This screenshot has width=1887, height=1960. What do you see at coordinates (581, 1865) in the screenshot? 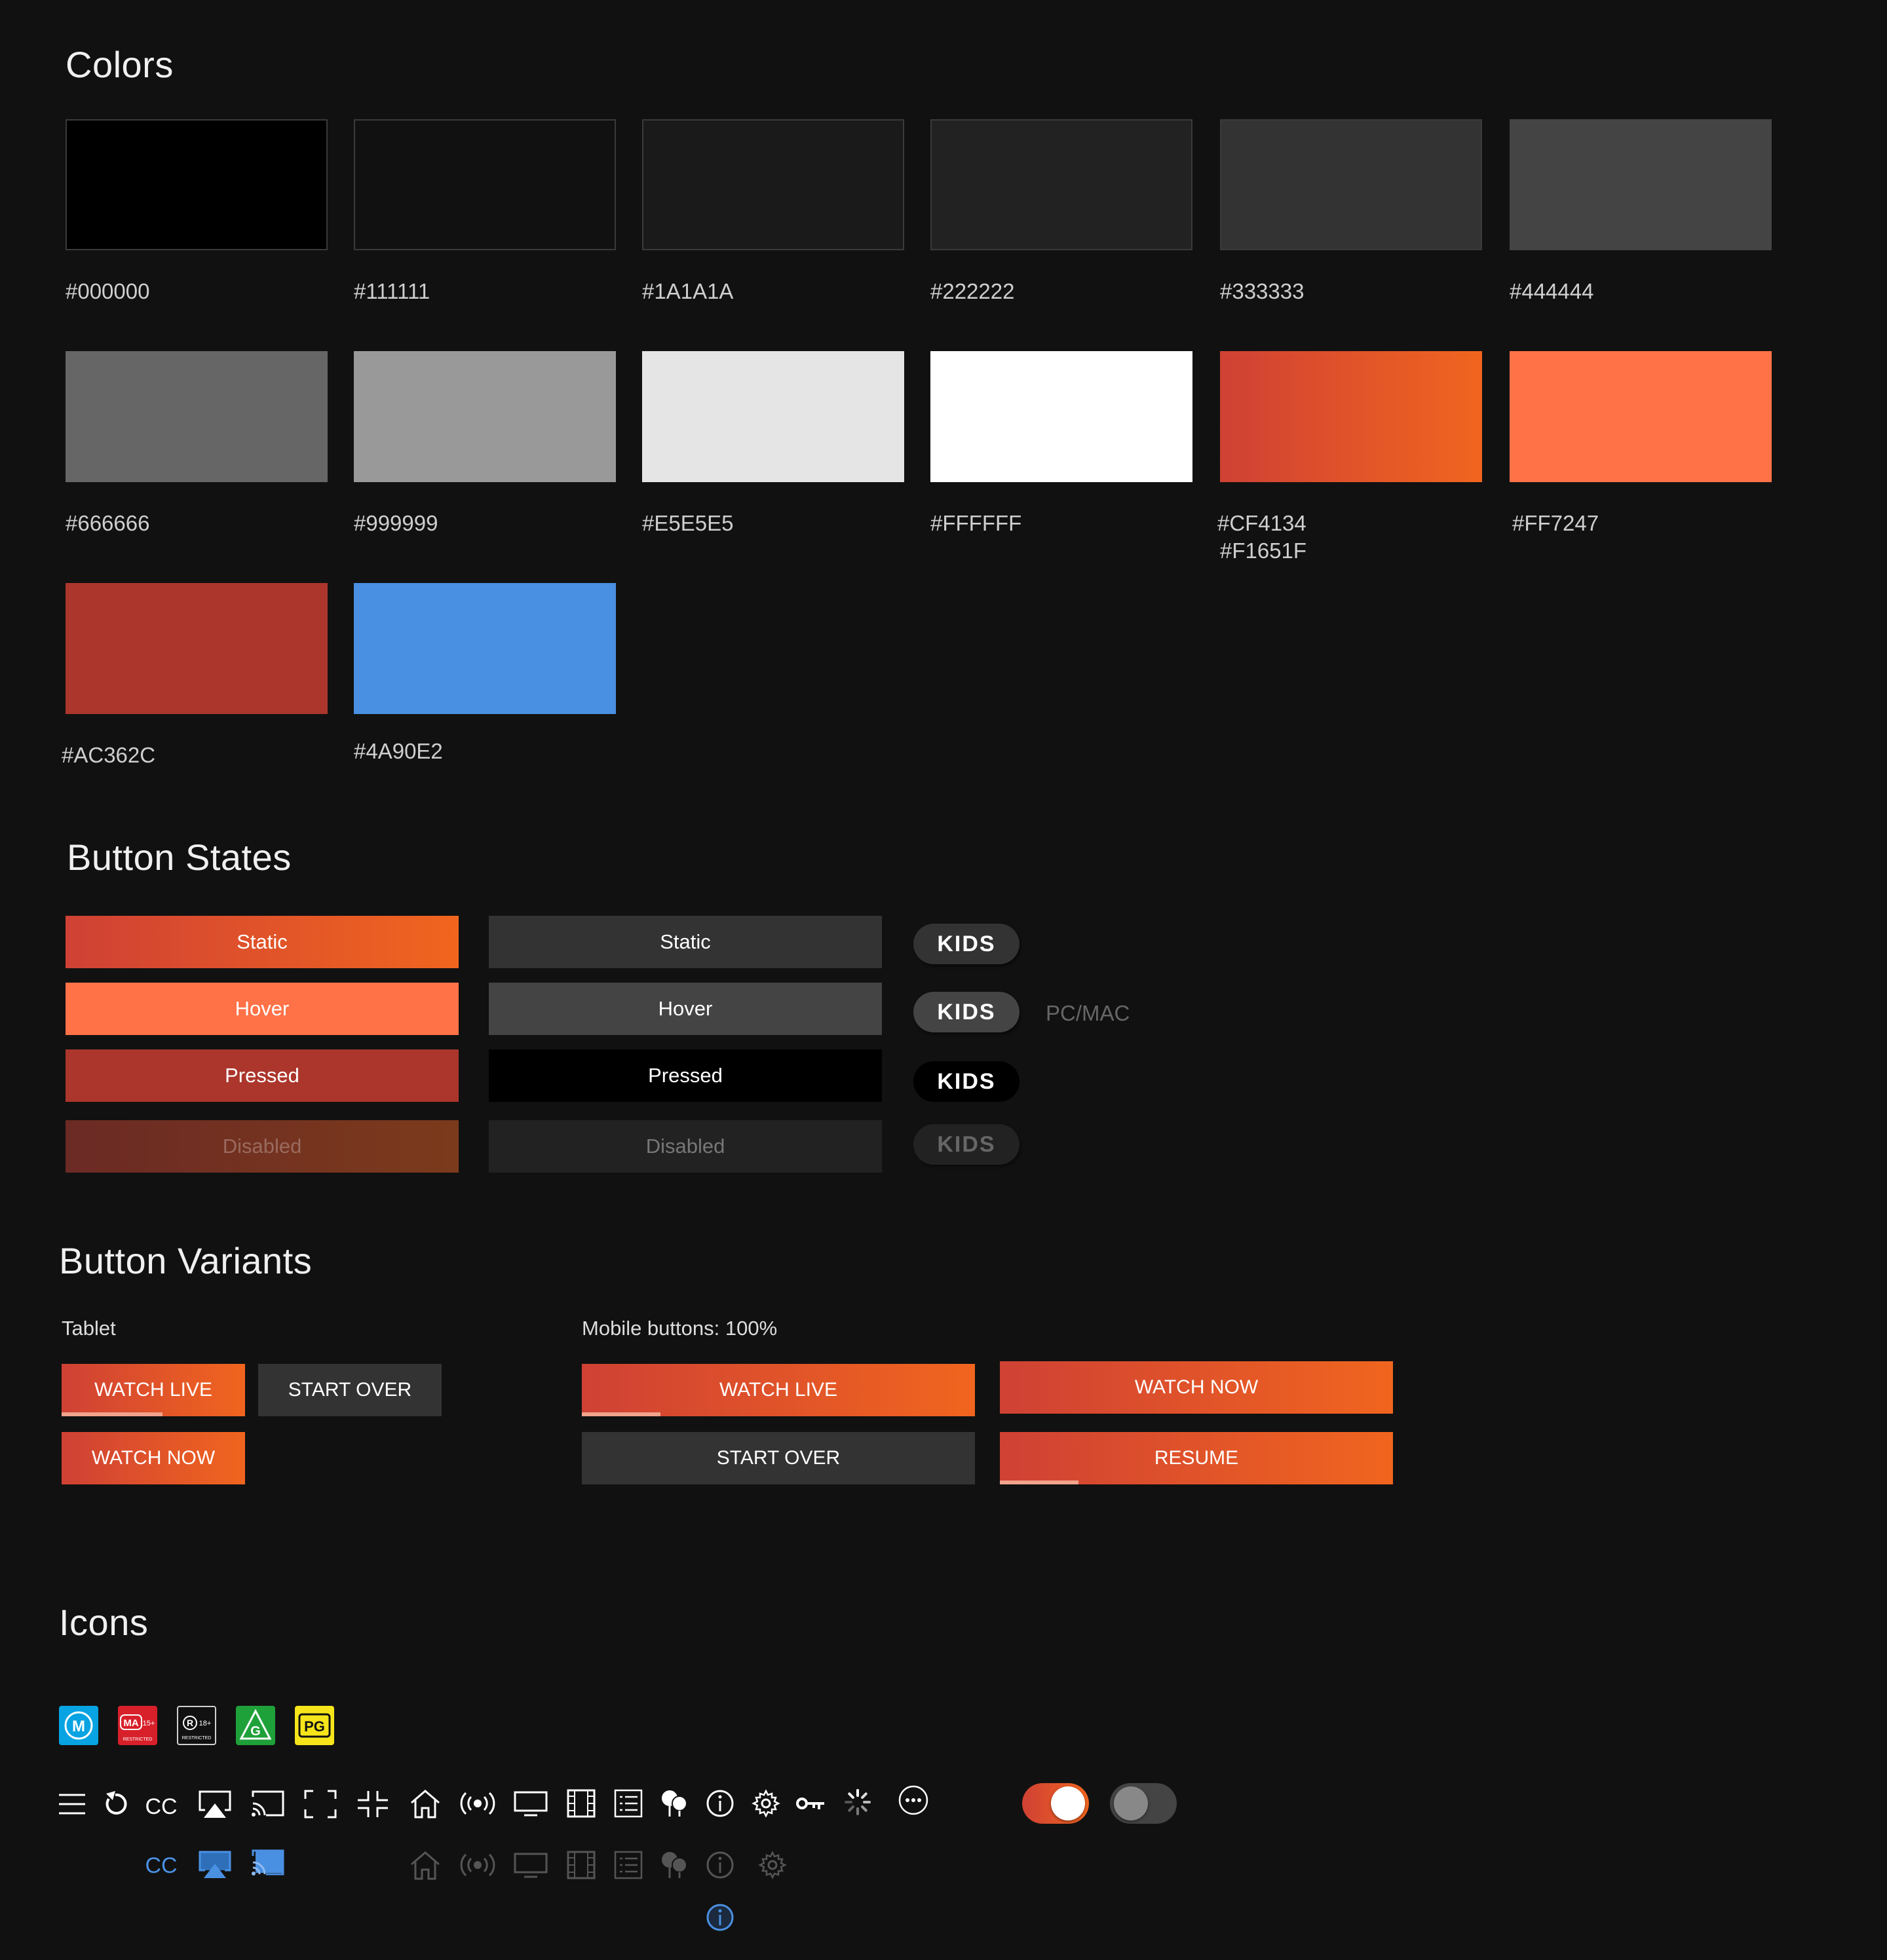
I see `film-disabled-icon` at bounding box center [581, 1865].